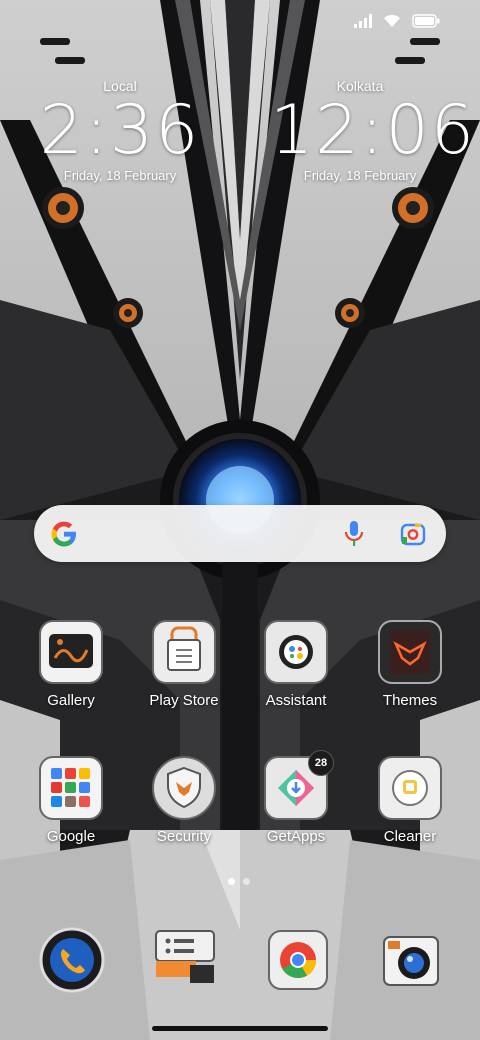  I want to click on wifi-icon, so click(392, 20).